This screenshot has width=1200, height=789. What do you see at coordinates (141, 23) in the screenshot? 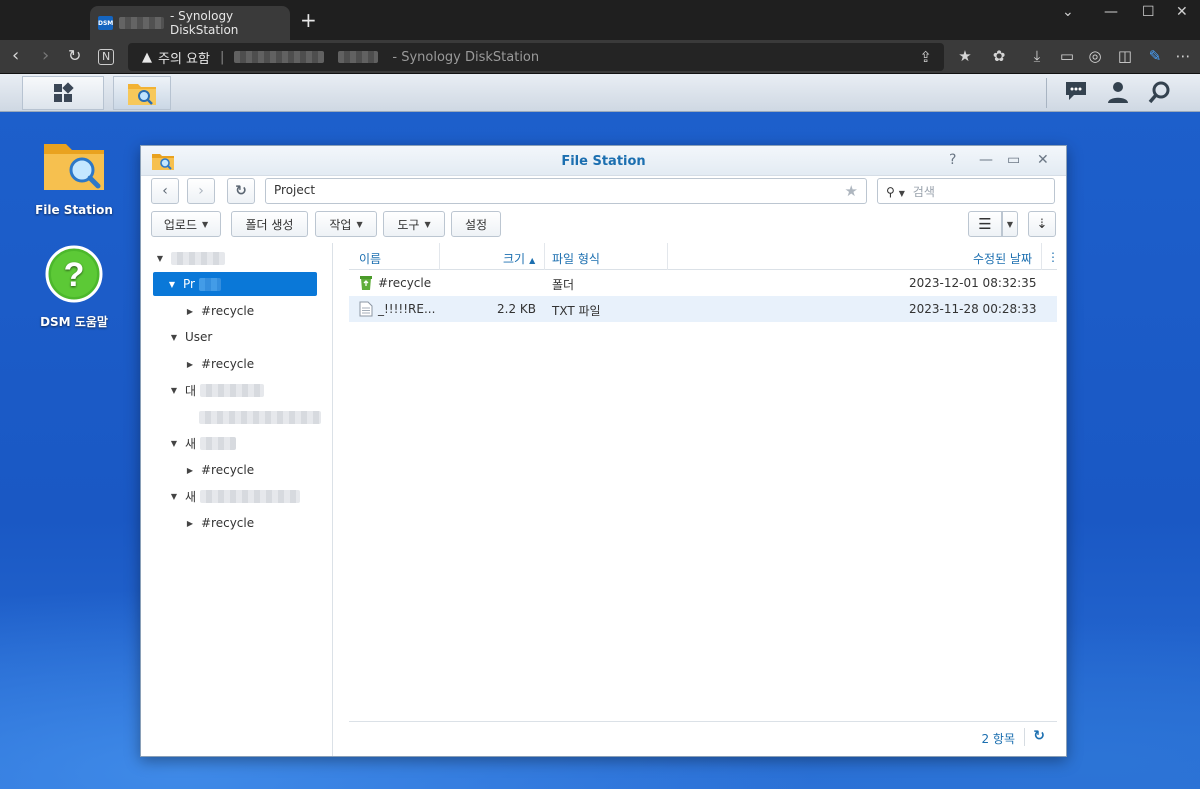
I see `redacted-host` at bounding box center [141, 23].